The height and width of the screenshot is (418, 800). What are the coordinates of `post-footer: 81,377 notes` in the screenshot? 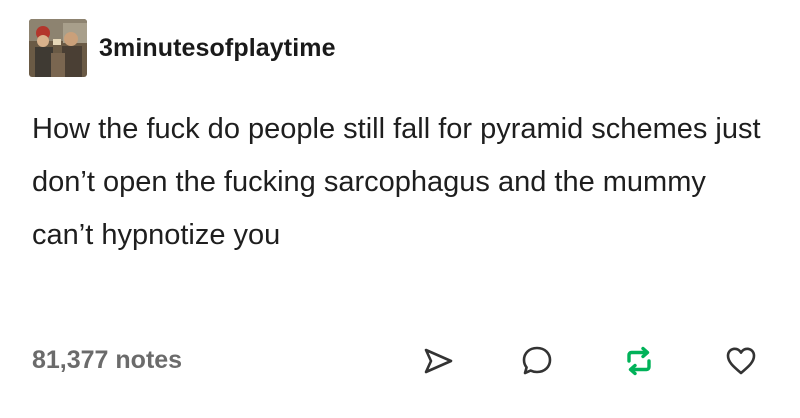 It's located at (402, 362).